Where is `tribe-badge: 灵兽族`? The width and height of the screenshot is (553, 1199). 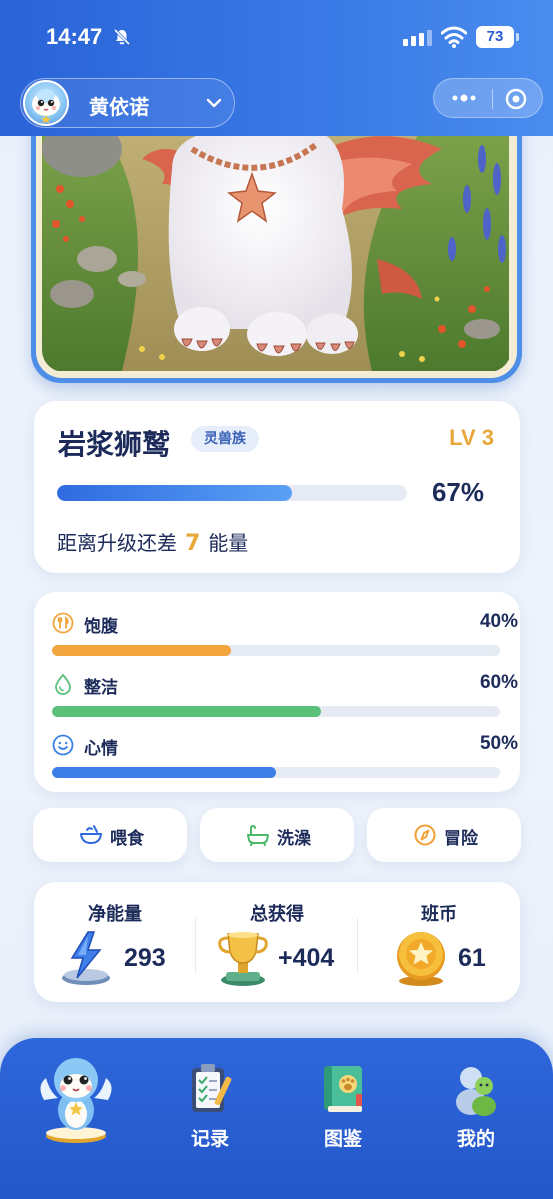 tribe-badge: 灵兽族 is located at coordinates (225, 439).